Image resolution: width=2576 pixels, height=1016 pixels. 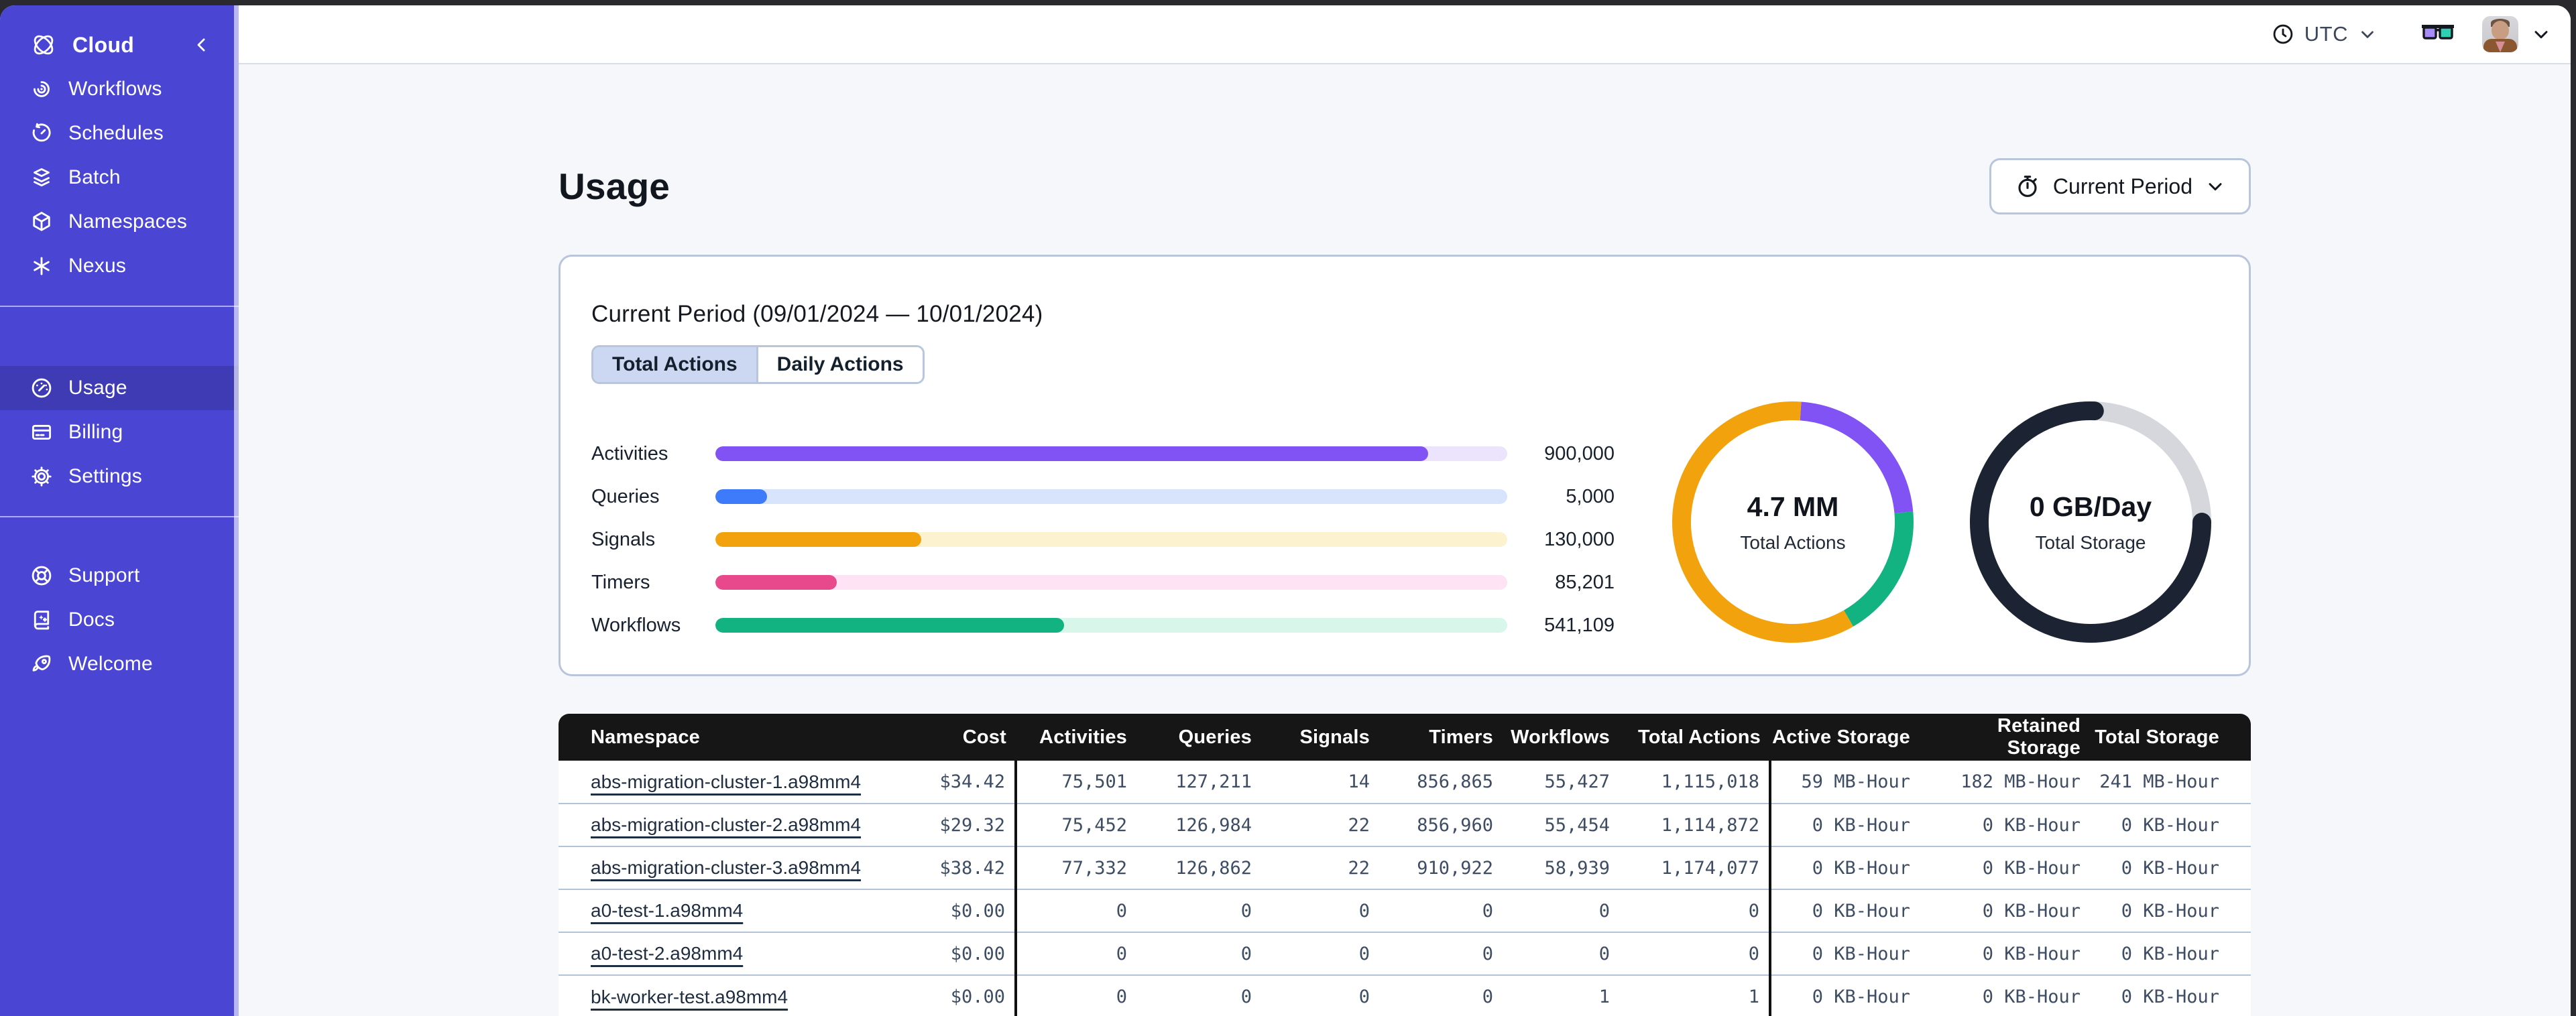 I want to click on usage-bar-row: Queries 5,000, so click(x=1103, y=496).